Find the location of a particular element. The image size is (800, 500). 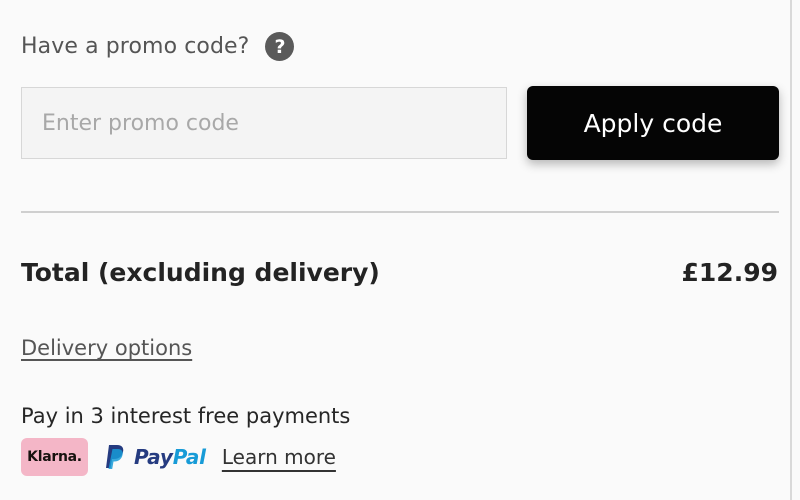

paypal-pay-text: Pay is located at coordinates (153, 457).